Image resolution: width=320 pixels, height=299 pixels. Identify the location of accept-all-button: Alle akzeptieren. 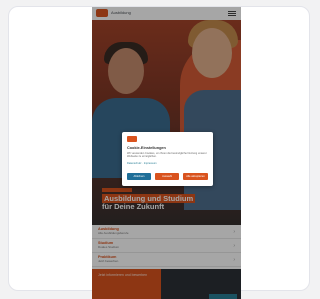
(195, 176).